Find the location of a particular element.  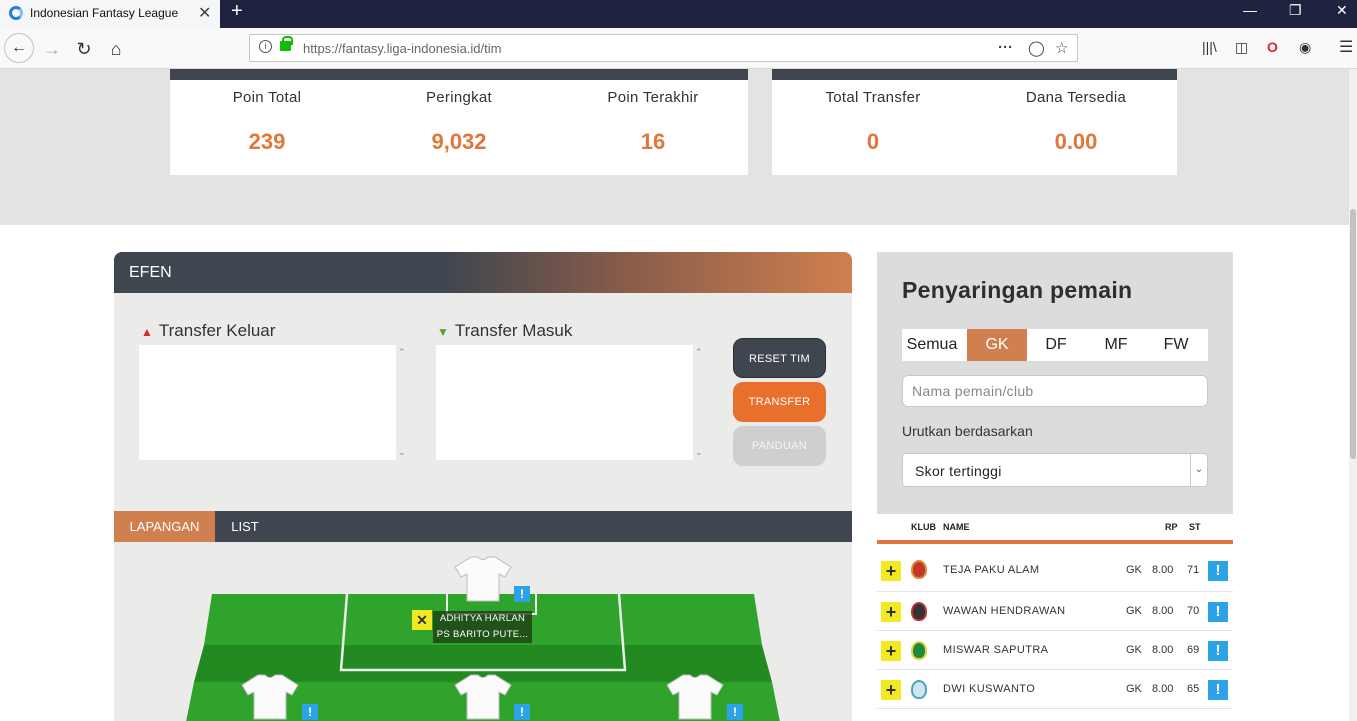

menu-hamburger-icon: ☰ is located at coordinates (1346, 47).